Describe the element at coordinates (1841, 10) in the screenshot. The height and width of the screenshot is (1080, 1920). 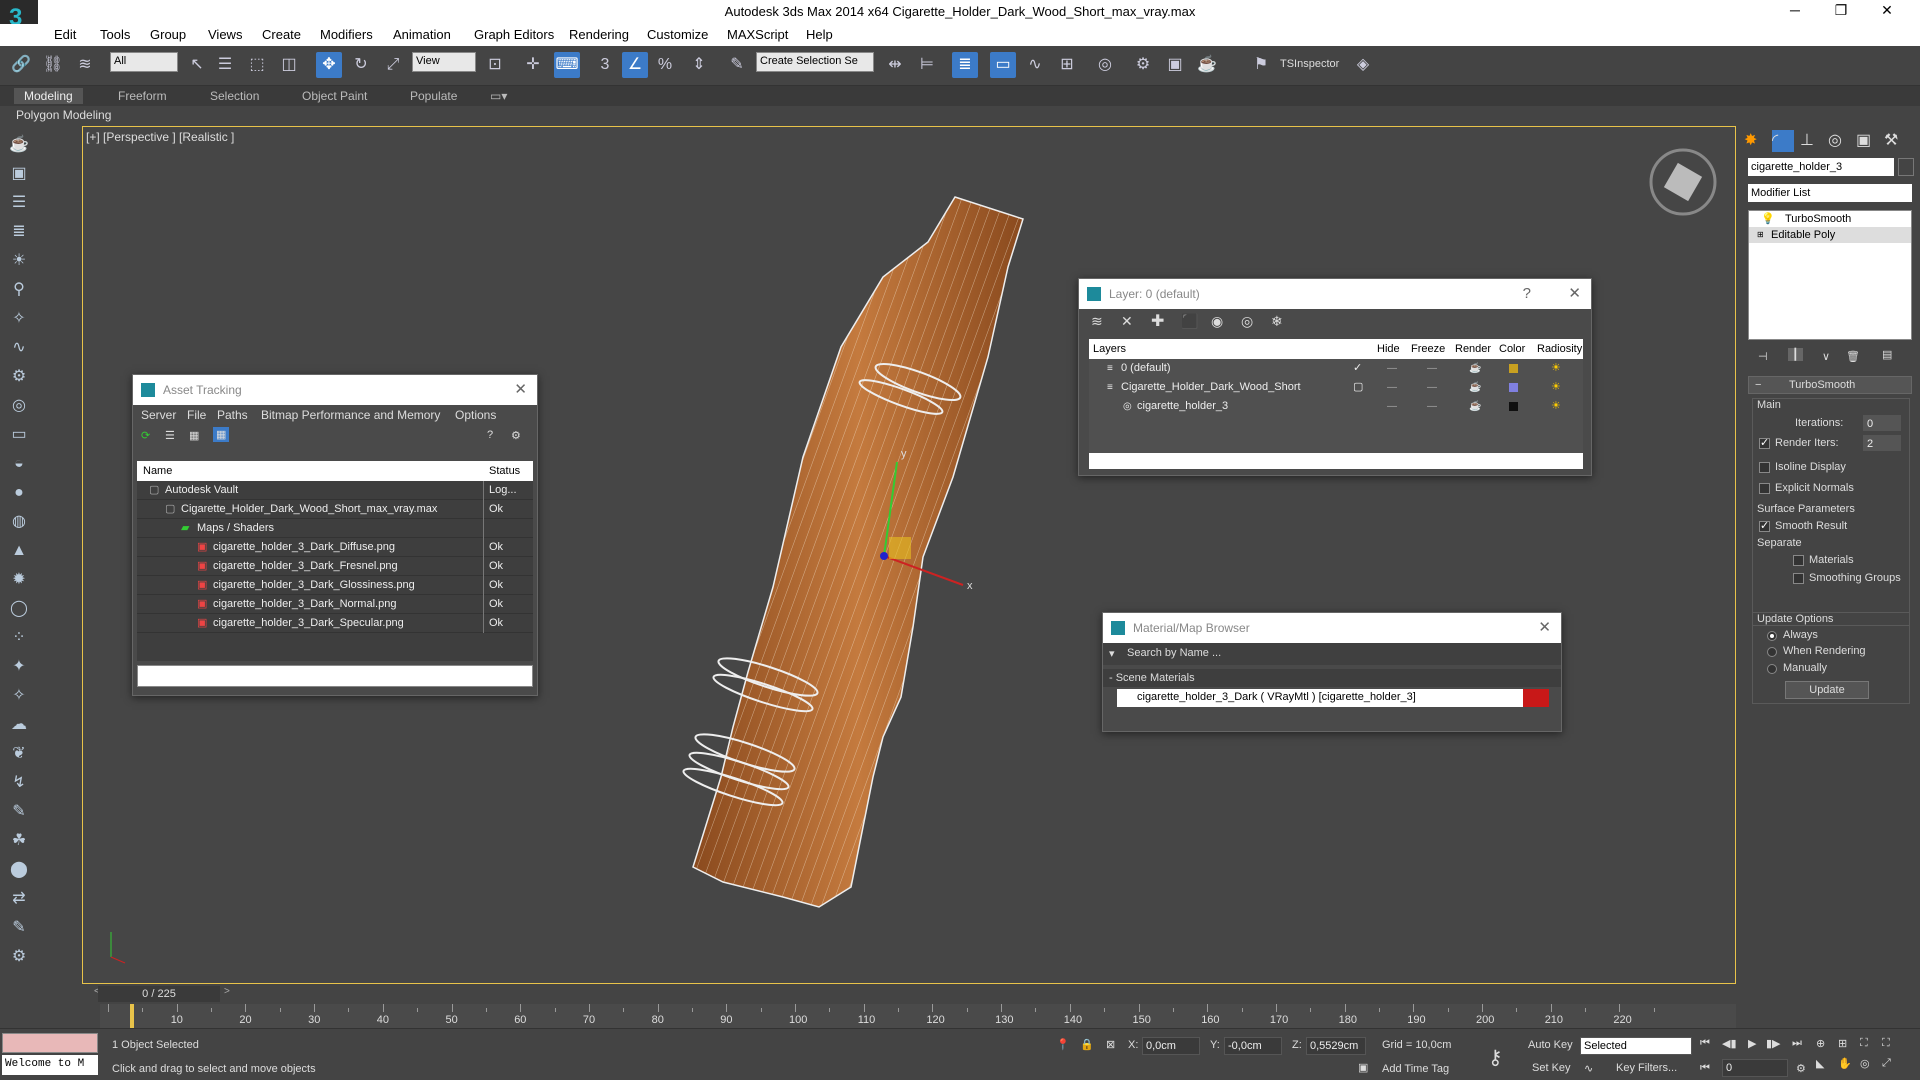
I see `maximize-button: ❐` at that location.